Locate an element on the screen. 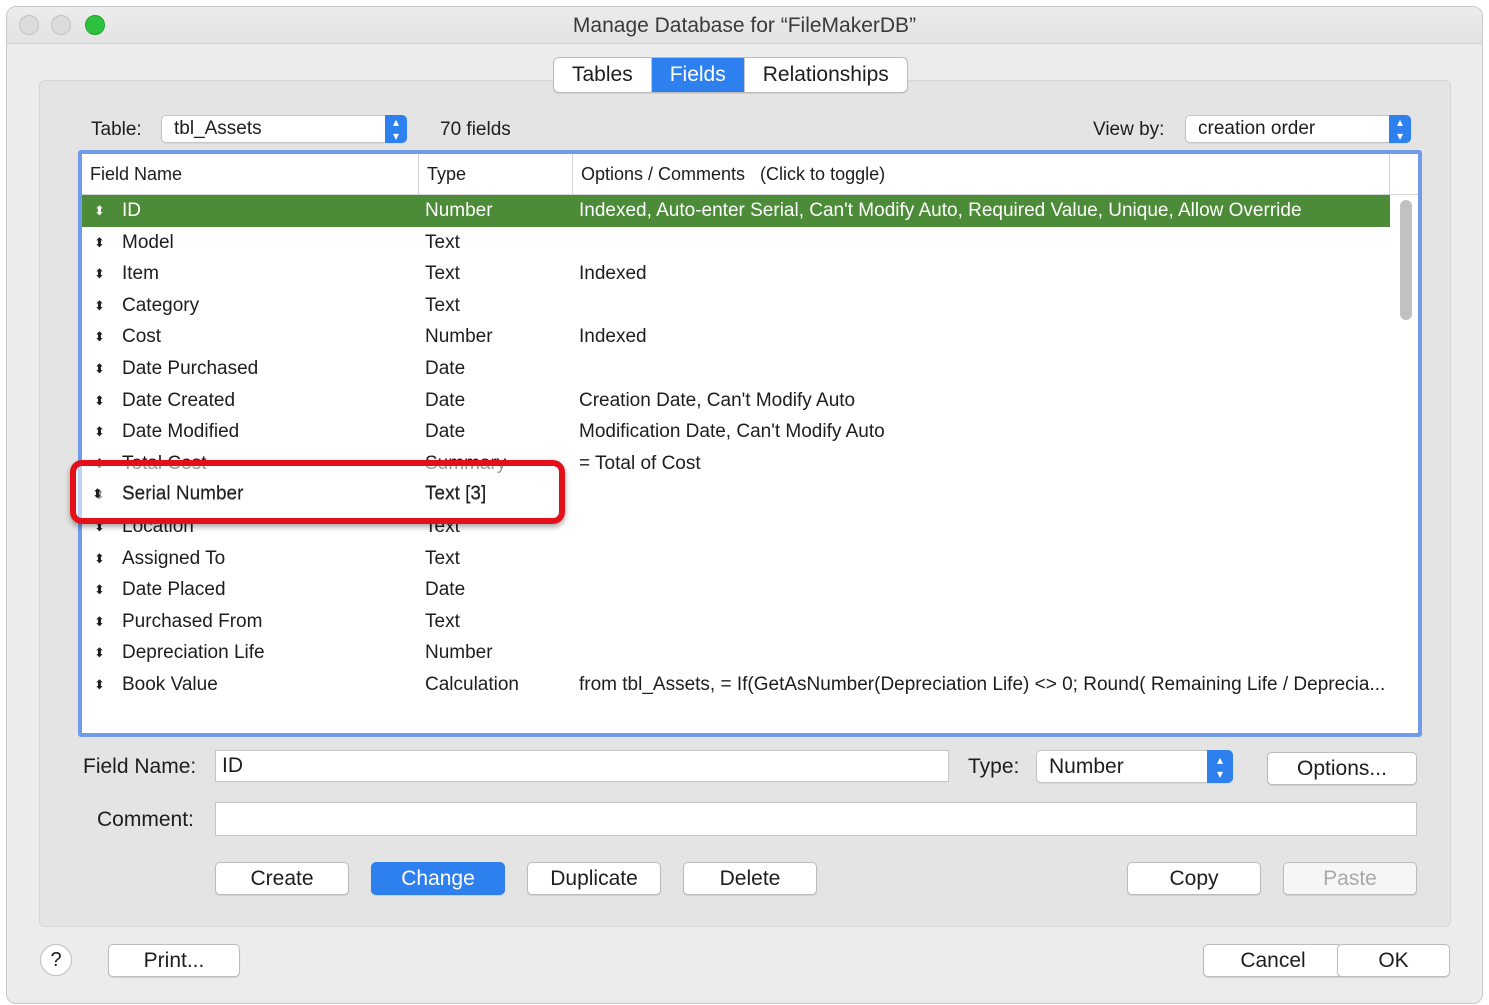 This screenshot has height=1005, width=1489. paste-button: Paste is located at coordinates (1350, 878).